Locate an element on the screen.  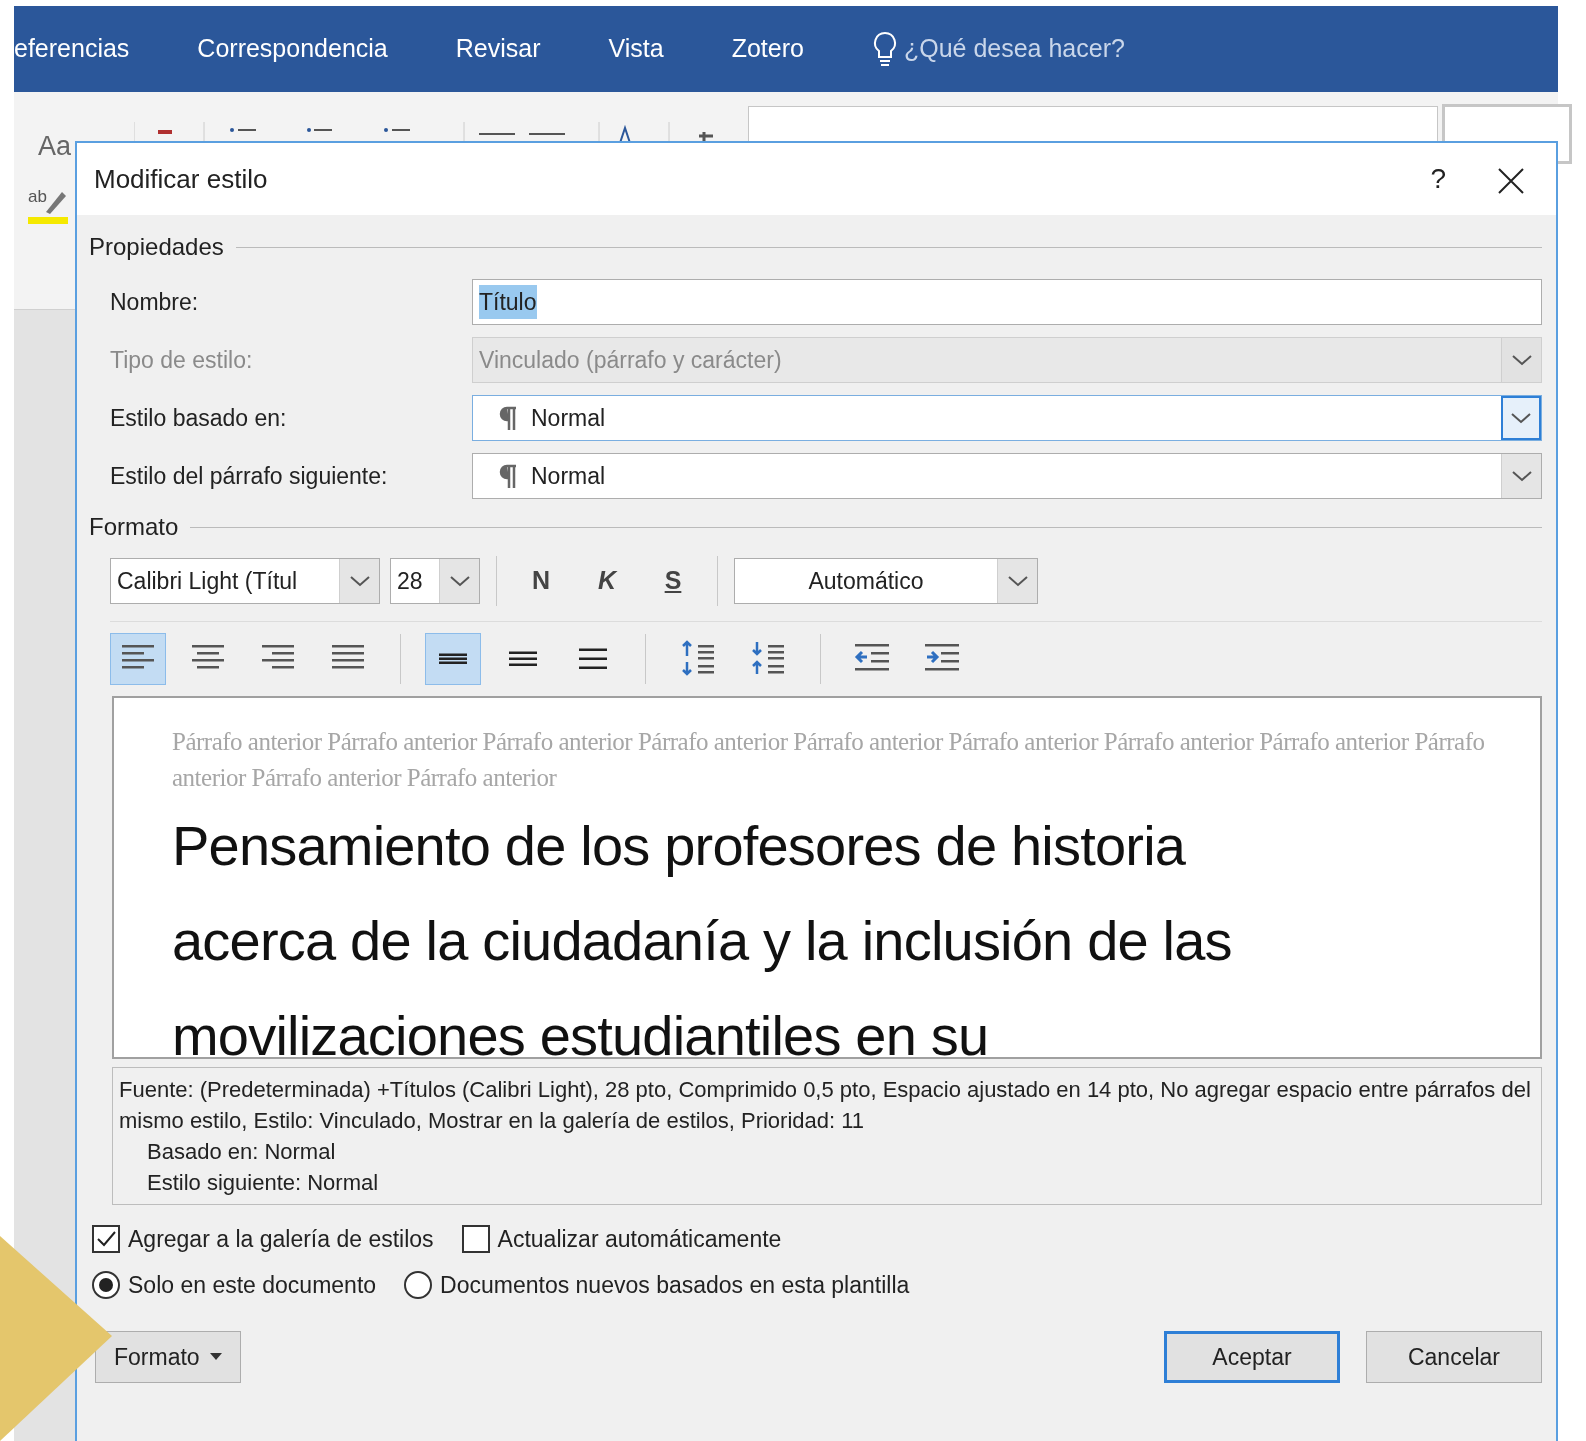
ribbon-tab: Correspondencia is located at coordinates (292, 49).